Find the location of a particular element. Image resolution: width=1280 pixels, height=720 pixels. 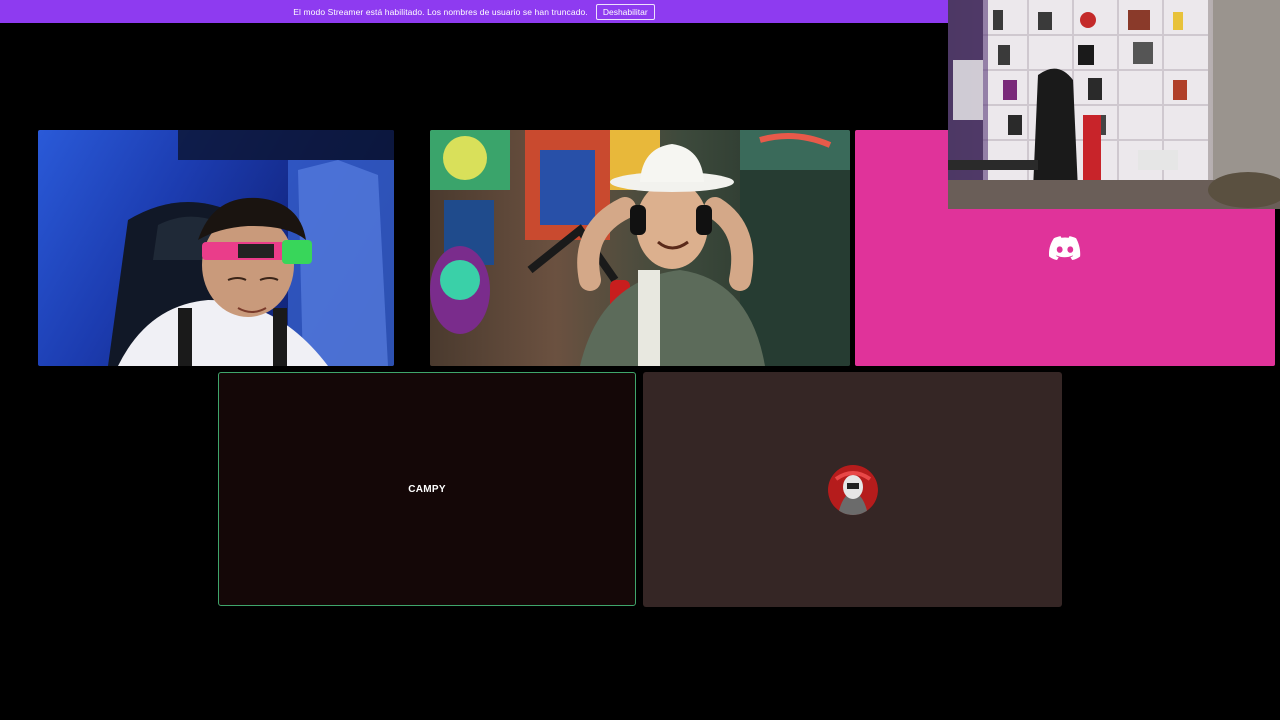

avatar-container is located at coordinates (852, 489).